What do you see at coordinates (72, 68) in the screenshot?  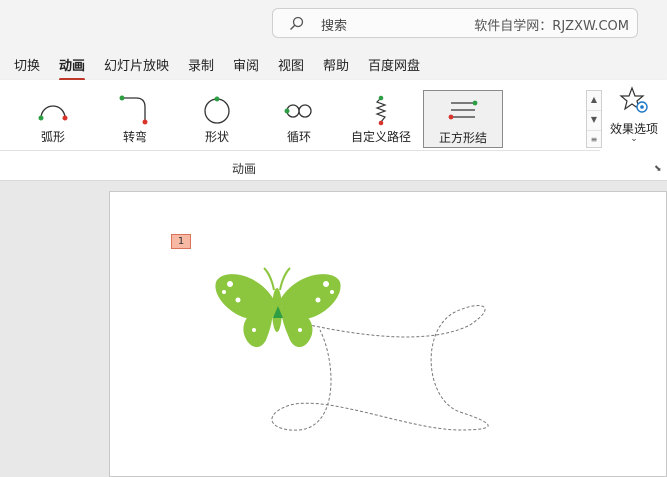 I see `tab-animations: 动画` at bounding box center [72, 68].